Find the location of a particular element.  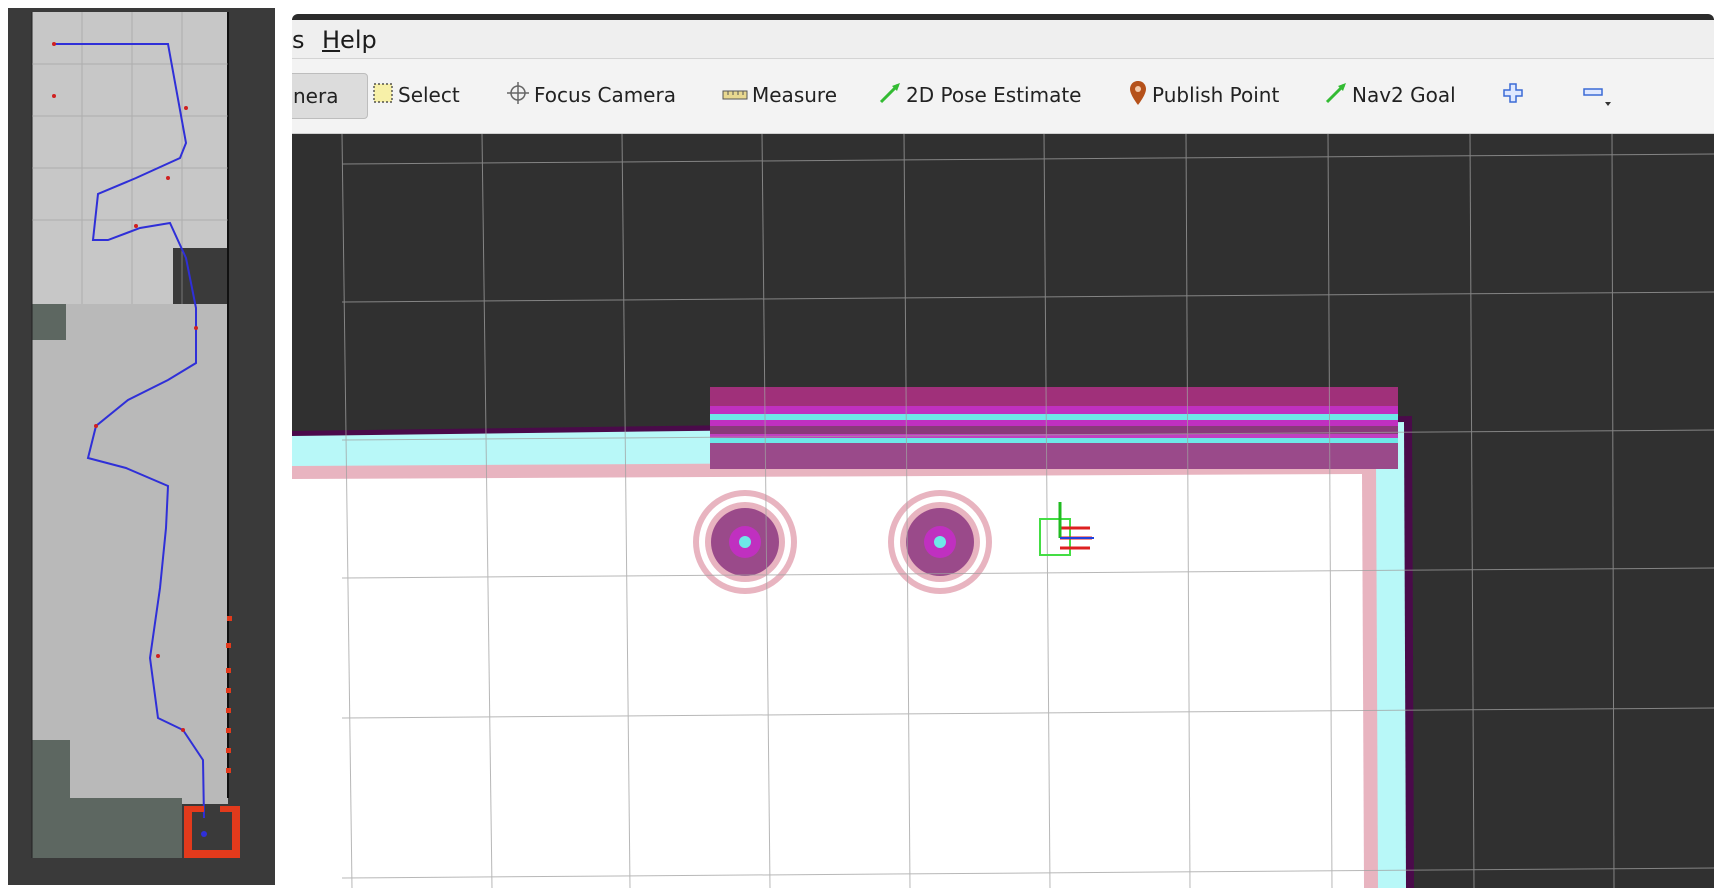

crosshair-icon is located at coordinates (518, 95).